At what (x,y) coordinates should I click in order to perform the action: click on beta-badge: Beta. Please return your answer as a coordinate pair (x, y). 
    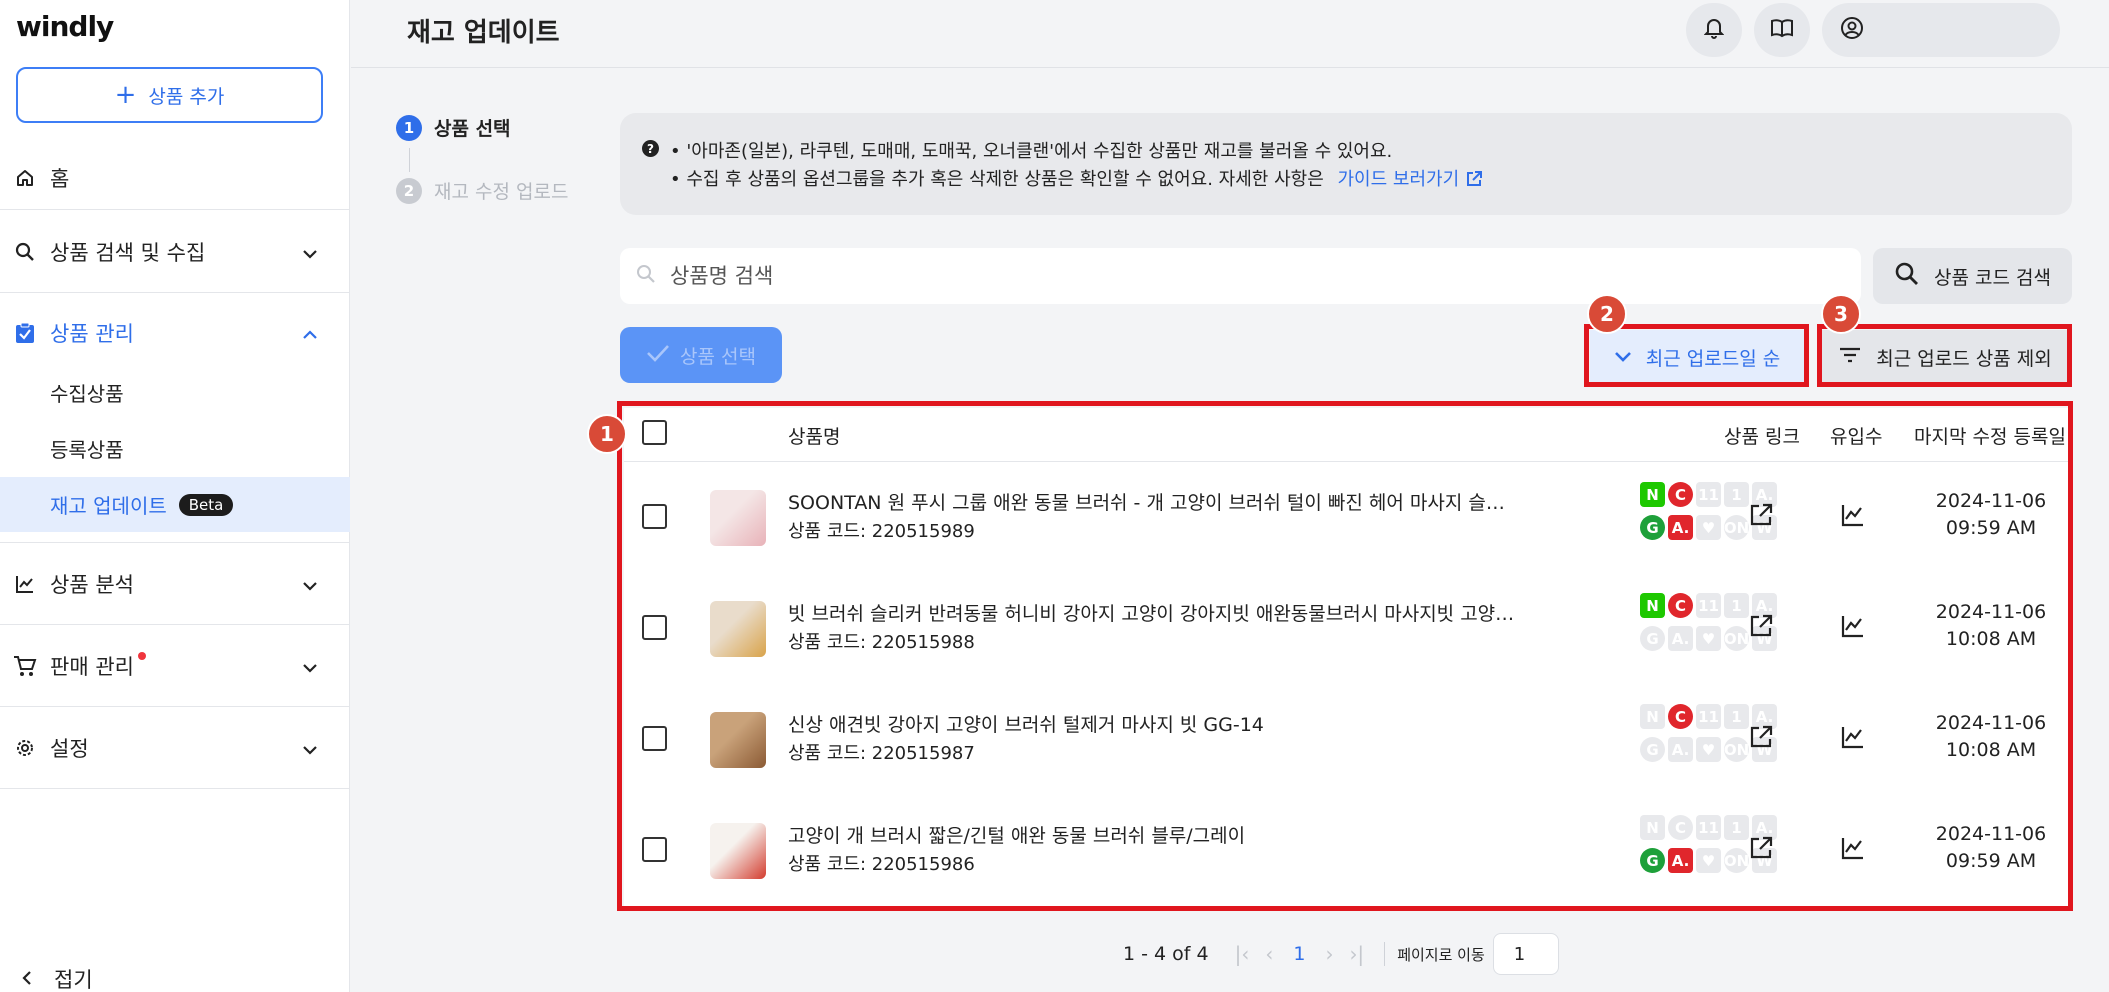
    Looking at the image, I should click on (206, 504).